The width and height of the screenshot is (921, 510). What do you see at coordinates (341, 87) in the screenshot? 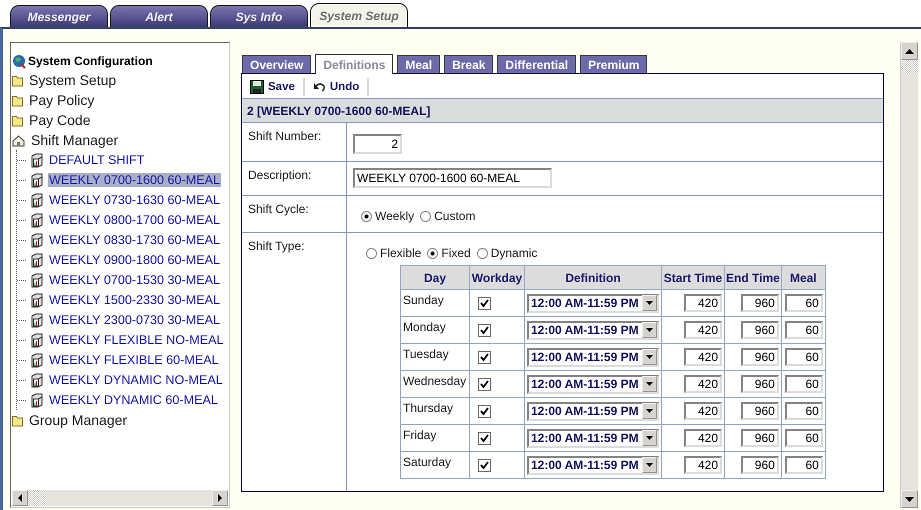
I see `toolbar-button: Undo` at bounding box center [341, 87].